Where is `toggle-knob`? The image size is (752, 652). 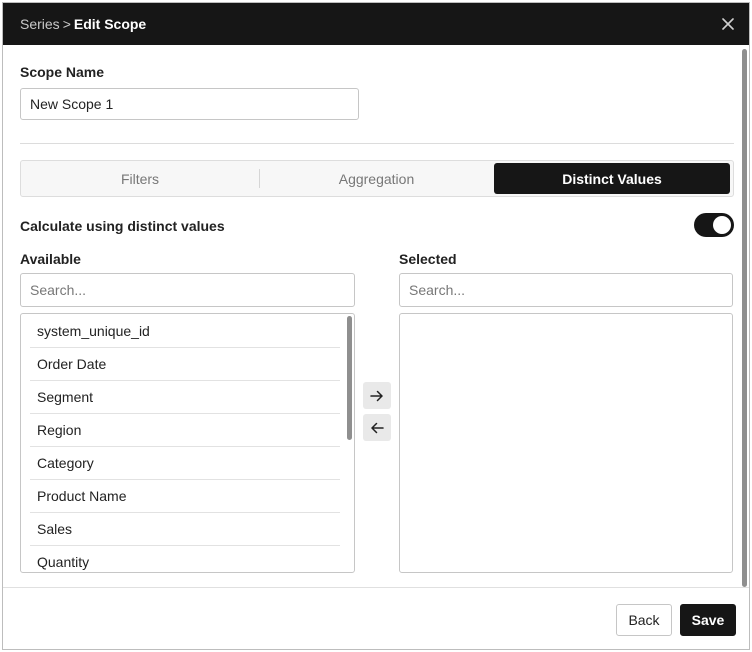
toggle-knob is located at coordinates (722, 225).